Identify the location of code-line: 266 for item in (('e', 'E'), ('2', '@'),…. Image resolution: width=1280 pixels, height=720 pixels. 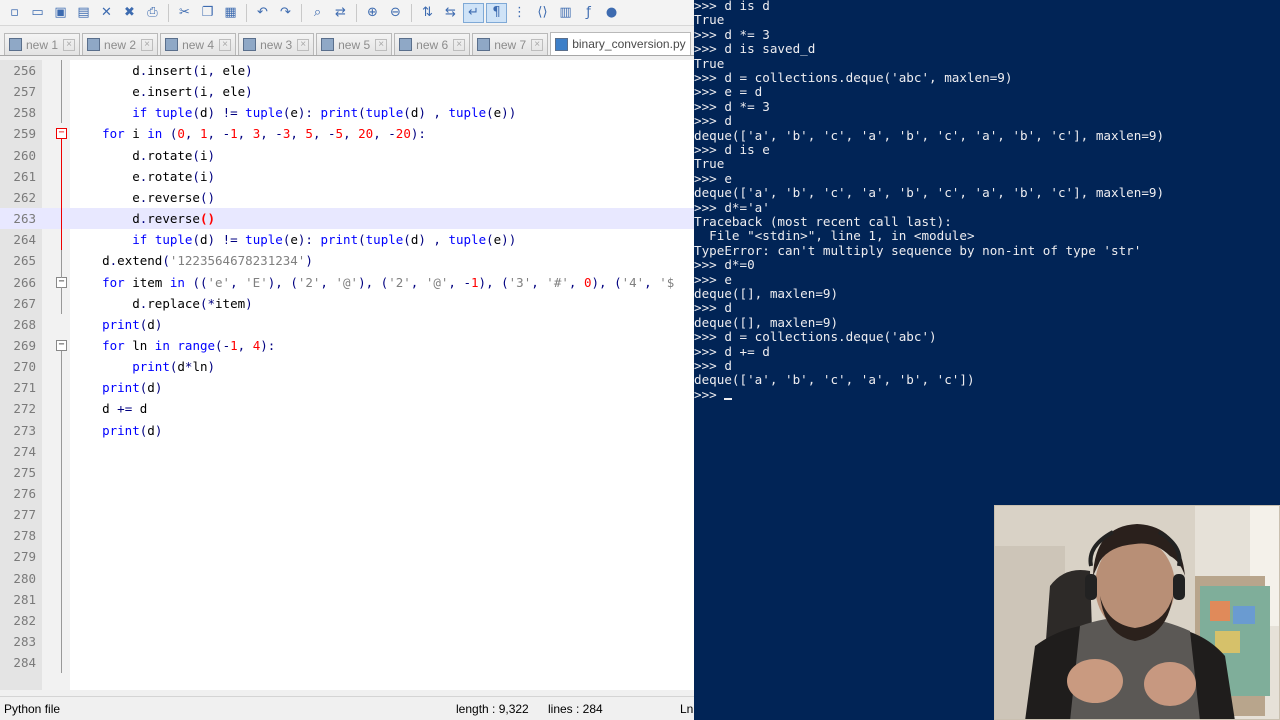
(347, 282).